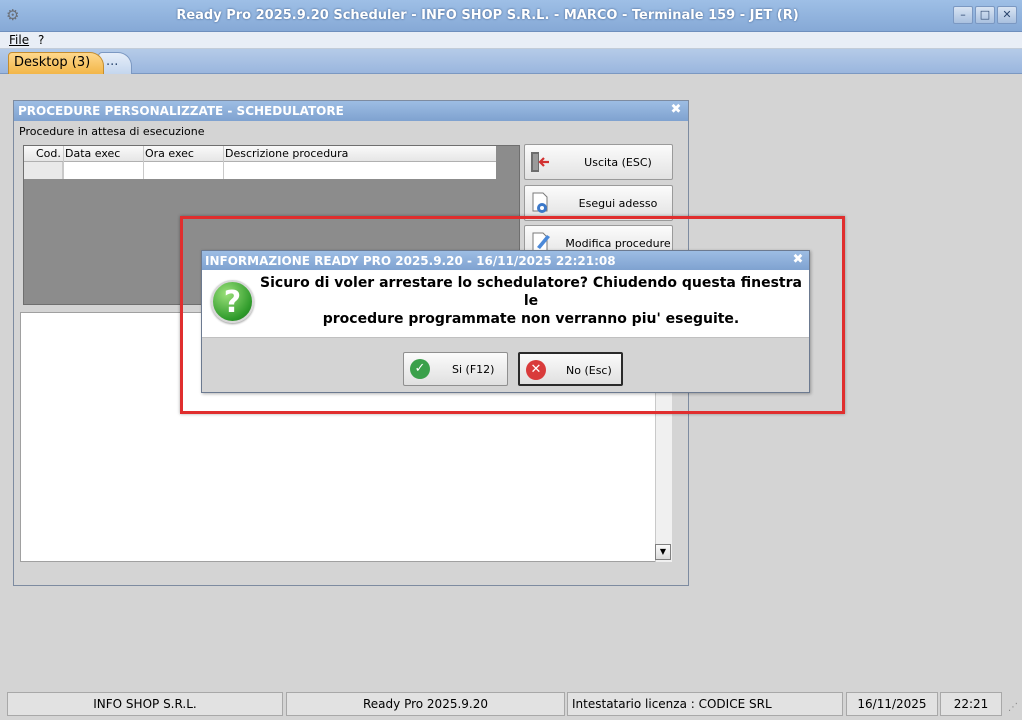  I want to click on maximize-button: □, so click(985, 15).